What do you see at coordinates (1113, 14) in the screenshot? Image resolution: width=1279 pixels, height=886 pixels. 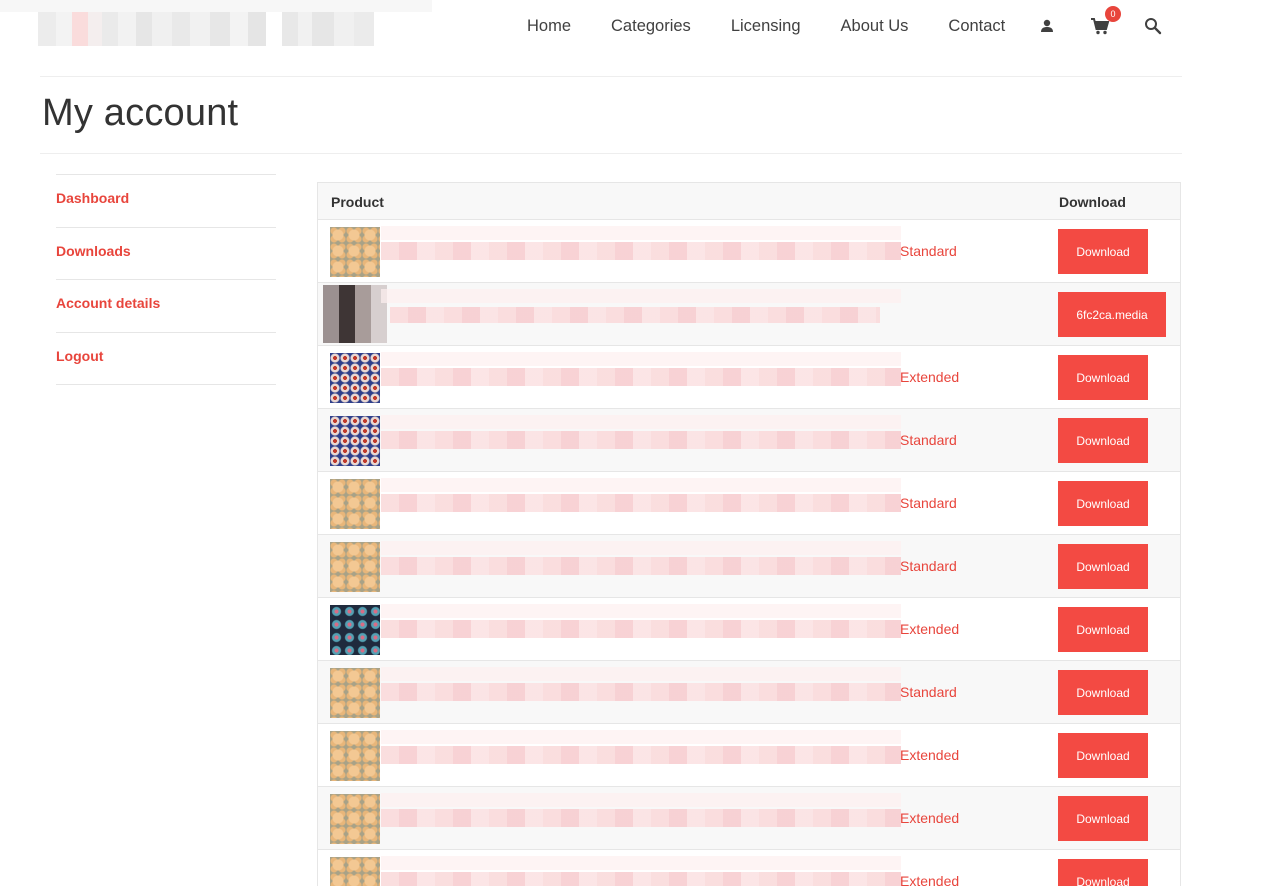 I see `cart-count-badge: 0` at bounding box center [1113, 14].